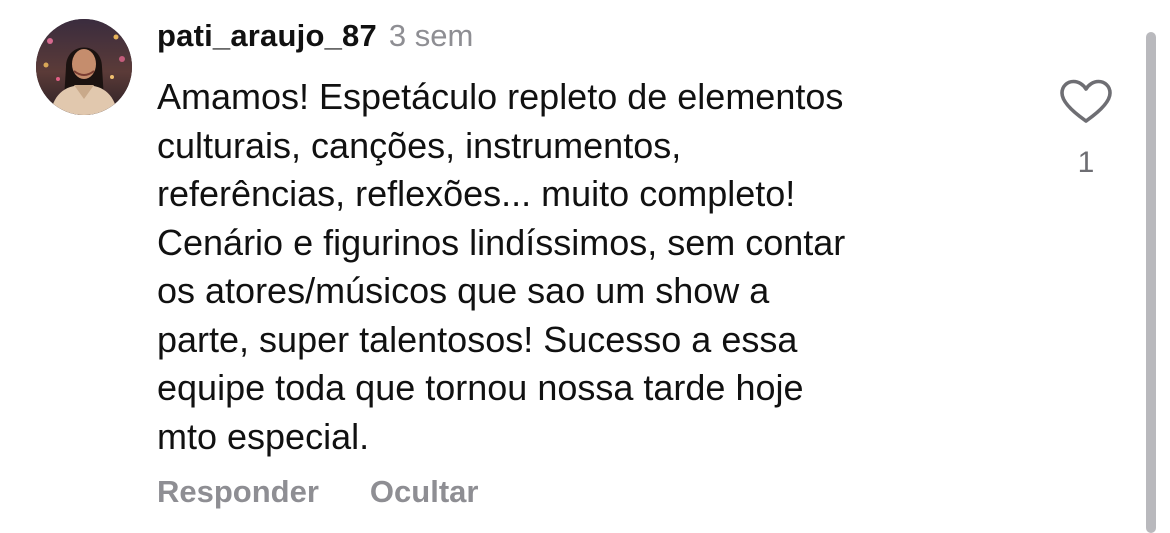 This screenshot has width=1170, height=533. What do you see at coordinates (424, 492) in the screenshot?
I see `hide-button: Ocultar` at bounding box center [424, 492].